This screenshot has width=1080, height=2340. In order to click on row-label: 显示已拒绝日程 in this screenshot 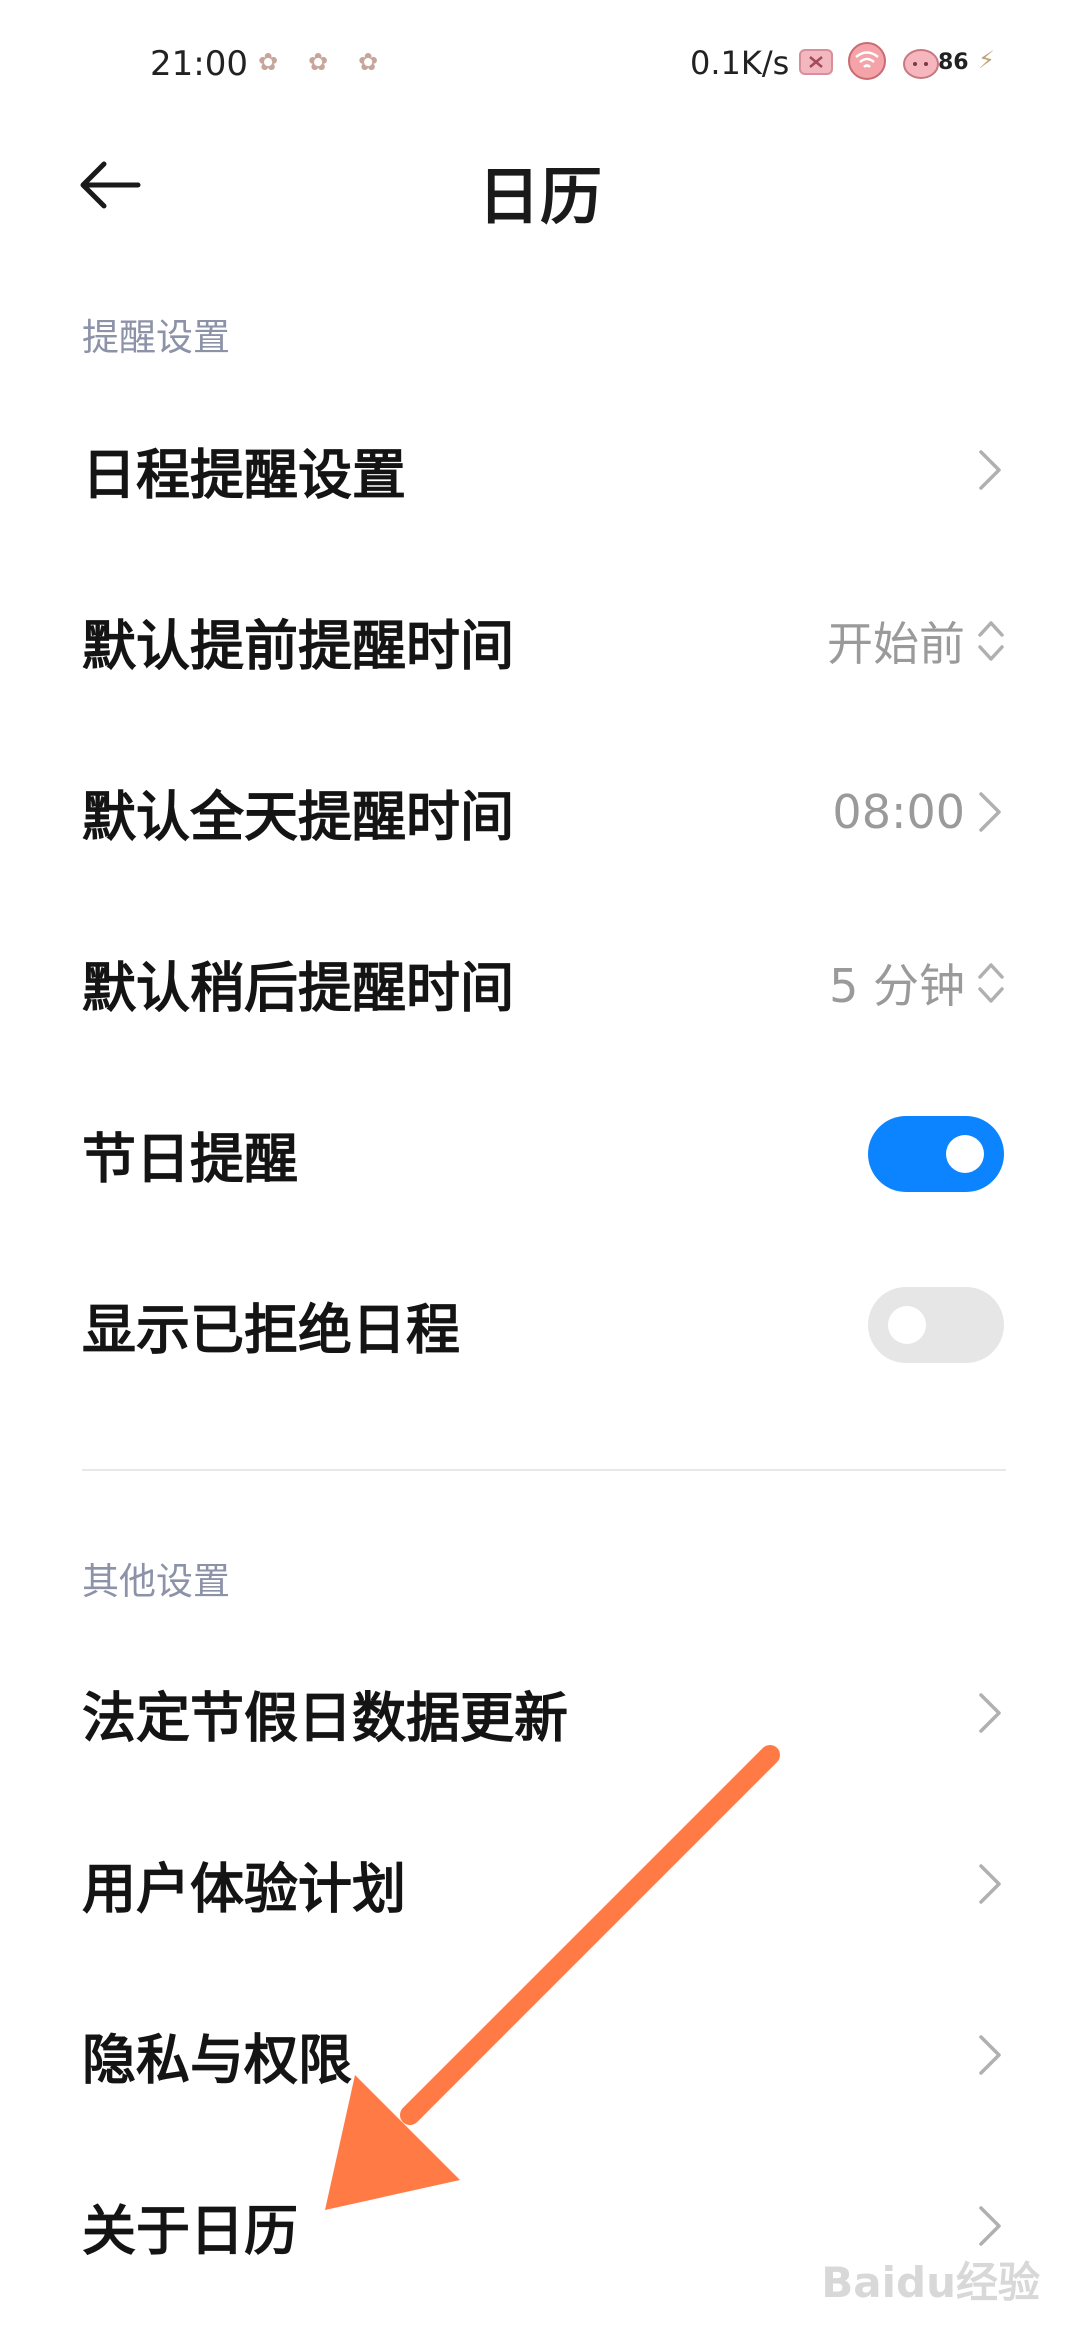, I will do `click(271, 1330)`.